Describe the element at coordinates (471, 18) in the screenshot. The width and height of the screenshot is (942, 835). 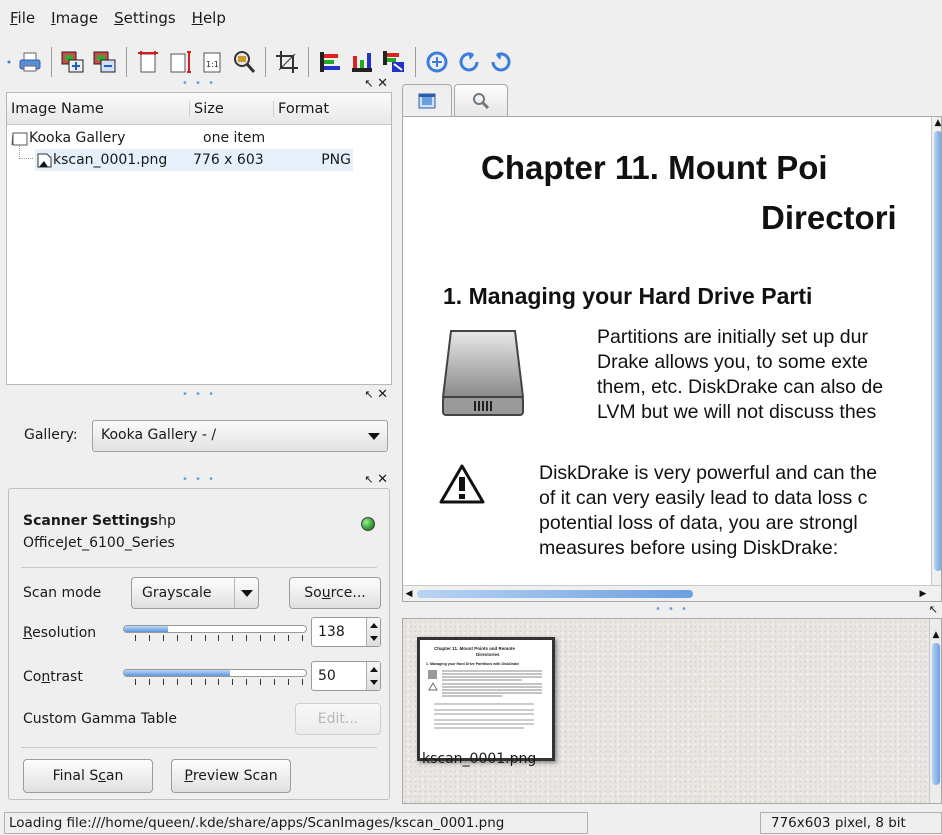
I see `menubar: File Image Settings Help` at that location.